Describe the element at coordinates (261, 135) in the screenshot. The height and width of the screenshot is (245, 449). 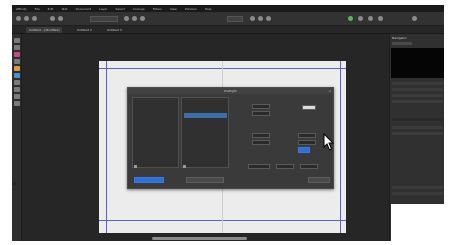
I see `setting-field-d` at that location.